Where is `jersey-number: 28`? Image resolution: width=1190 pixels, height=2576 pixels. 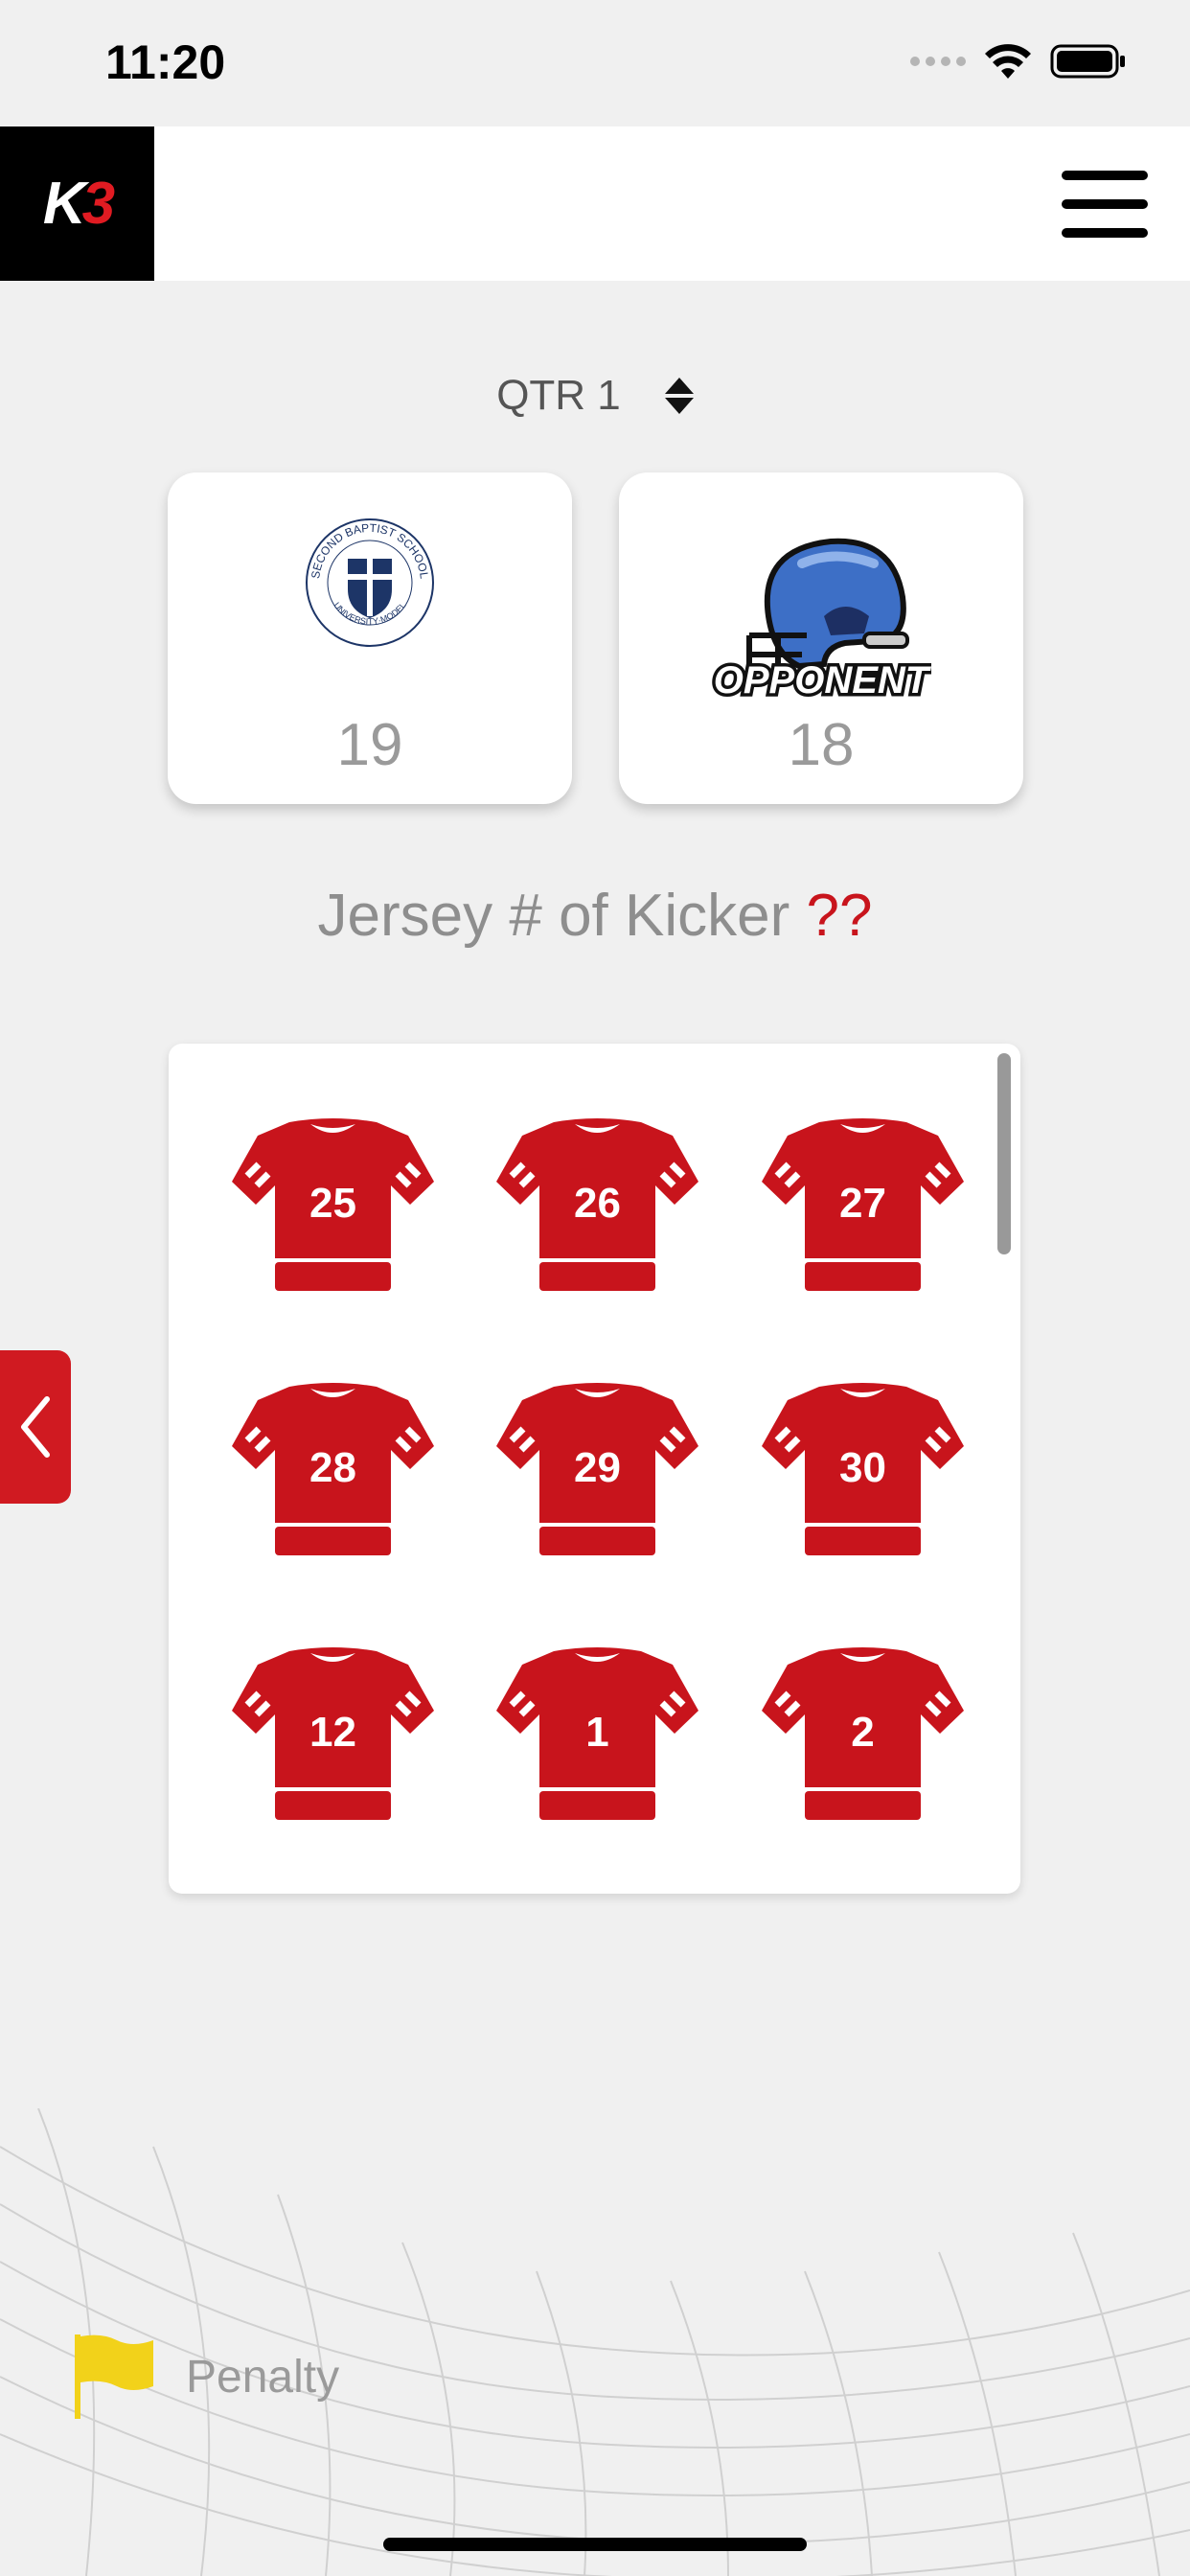
jersey-number: 28 is located at coordinates (333, 1467).